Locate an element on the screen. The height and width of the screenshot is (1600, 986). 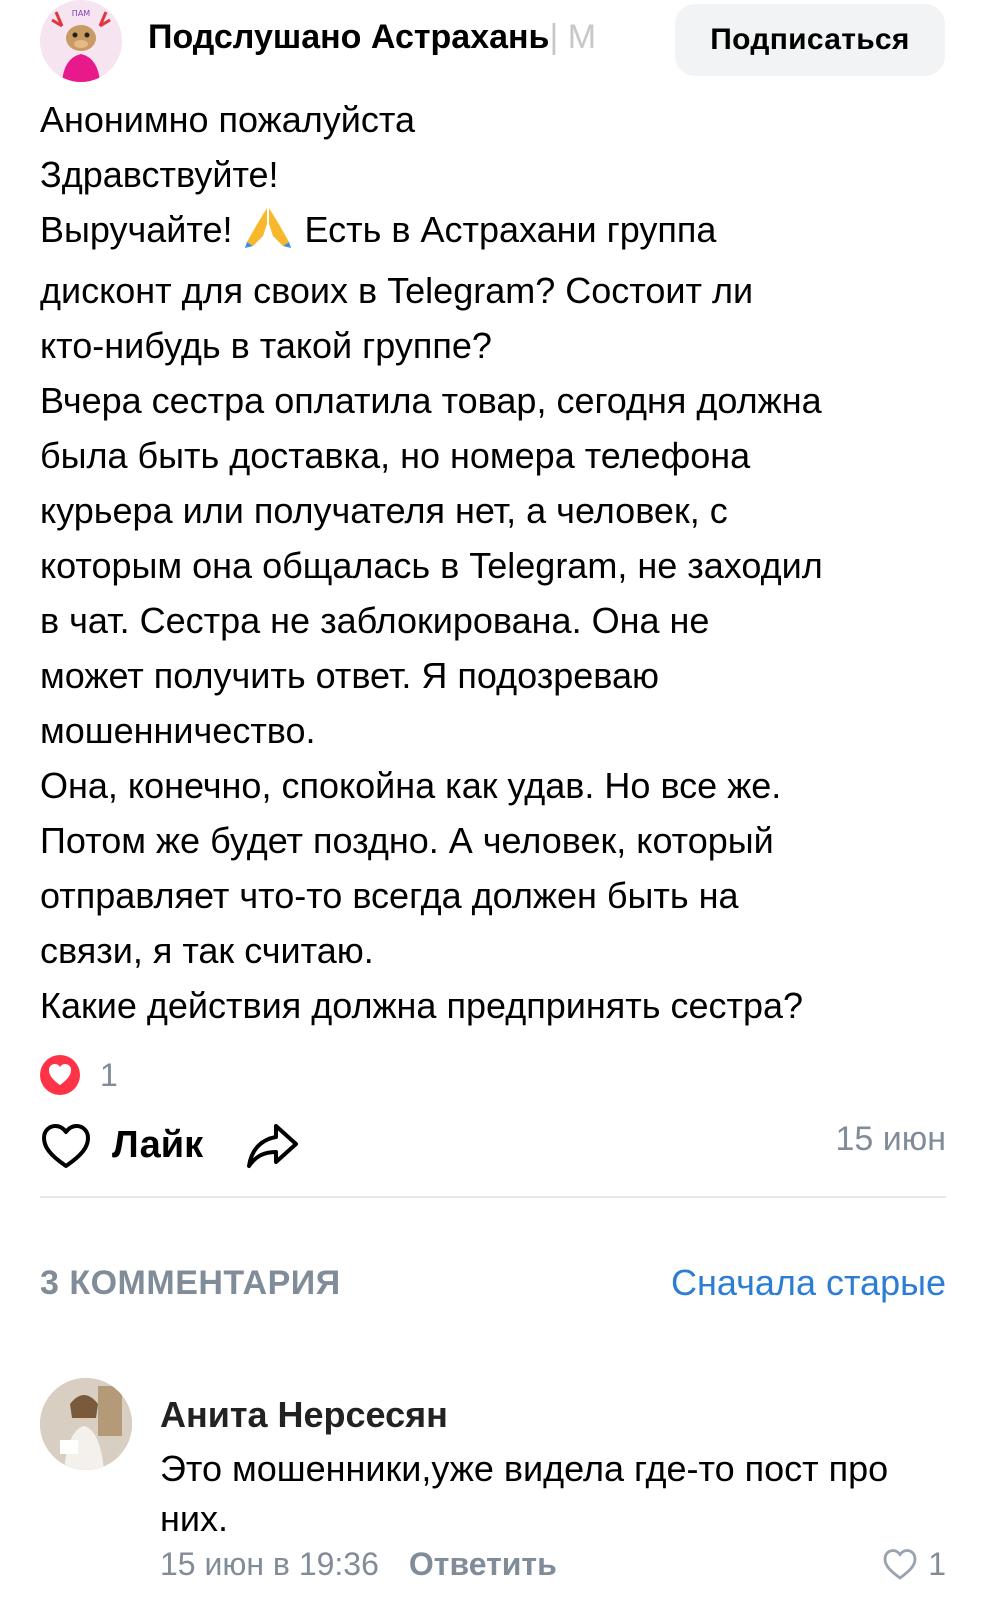
post-line-part: Есть в Астрахани группа is located at coordinates (510, 229).